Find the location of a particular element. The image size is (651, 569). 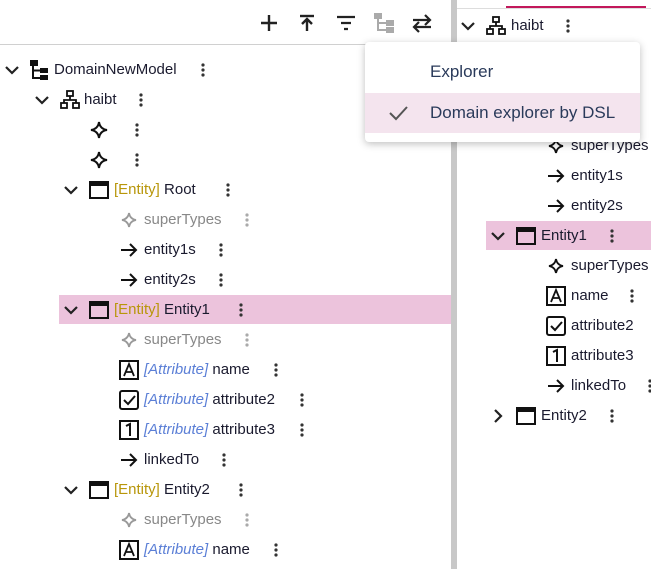

hierarchy-icon is located at coordinates (384, 23).